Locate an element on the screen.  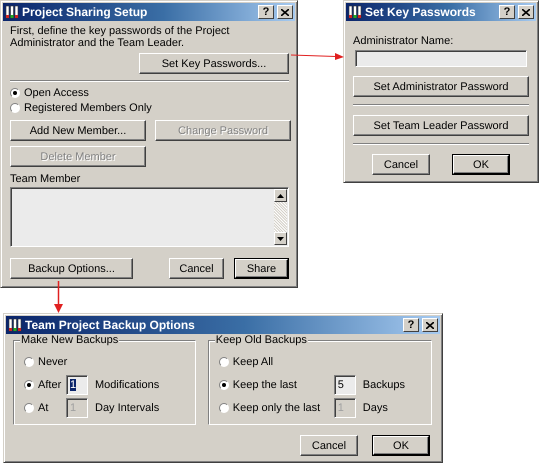
dialog-button: Share is located at coordinates (261, 268).